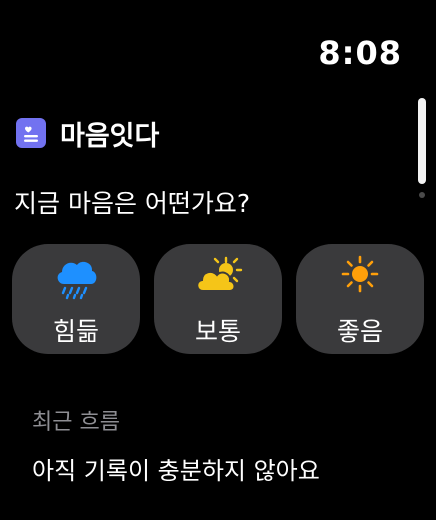 The width and height of the screenshot is (436, 520). What do you see at coordinates (360, 53) in the screenshot?
I see `status-time: 8:08` at bounding box center [360, 53].